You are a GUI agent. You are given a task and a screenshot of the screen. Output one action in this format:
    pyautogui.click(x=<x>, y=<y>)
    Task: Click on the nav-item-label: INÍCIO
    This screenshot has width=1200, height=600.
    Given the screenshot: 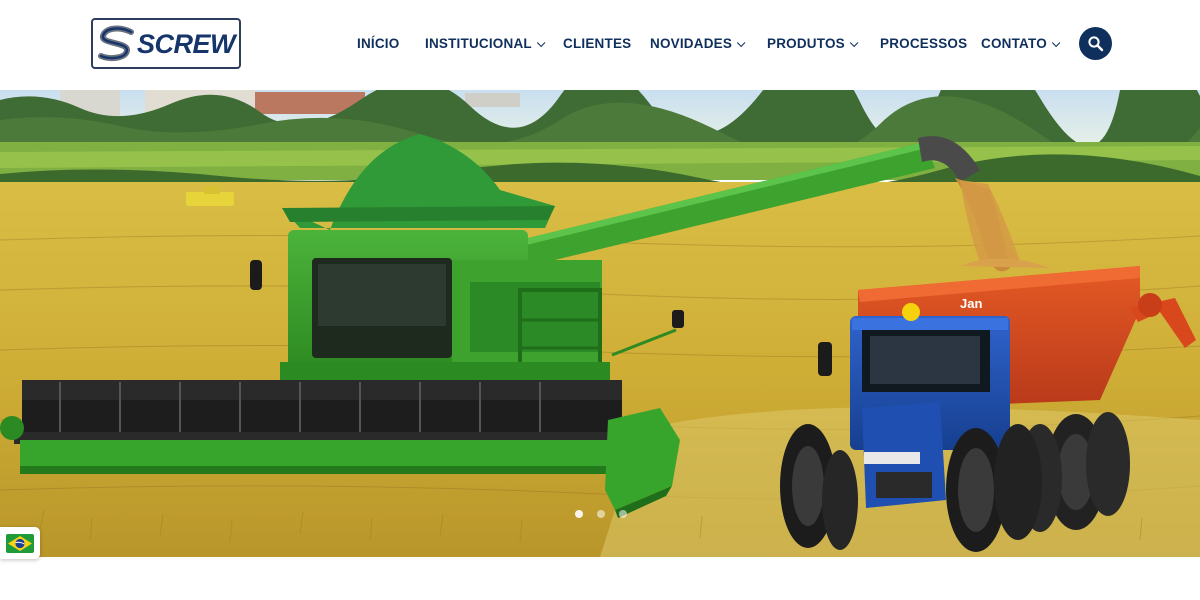 What is the action you would take?
    pyautogui.click(x=378, y=43)
    